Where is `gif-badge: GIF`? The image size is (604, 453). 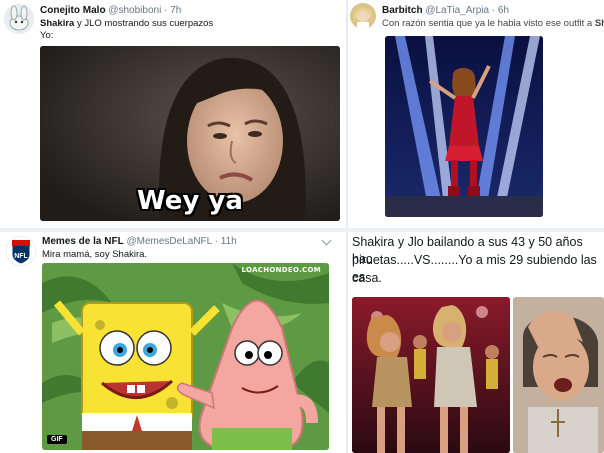
gif-badge: GIF is located at coordinates (57, 439).